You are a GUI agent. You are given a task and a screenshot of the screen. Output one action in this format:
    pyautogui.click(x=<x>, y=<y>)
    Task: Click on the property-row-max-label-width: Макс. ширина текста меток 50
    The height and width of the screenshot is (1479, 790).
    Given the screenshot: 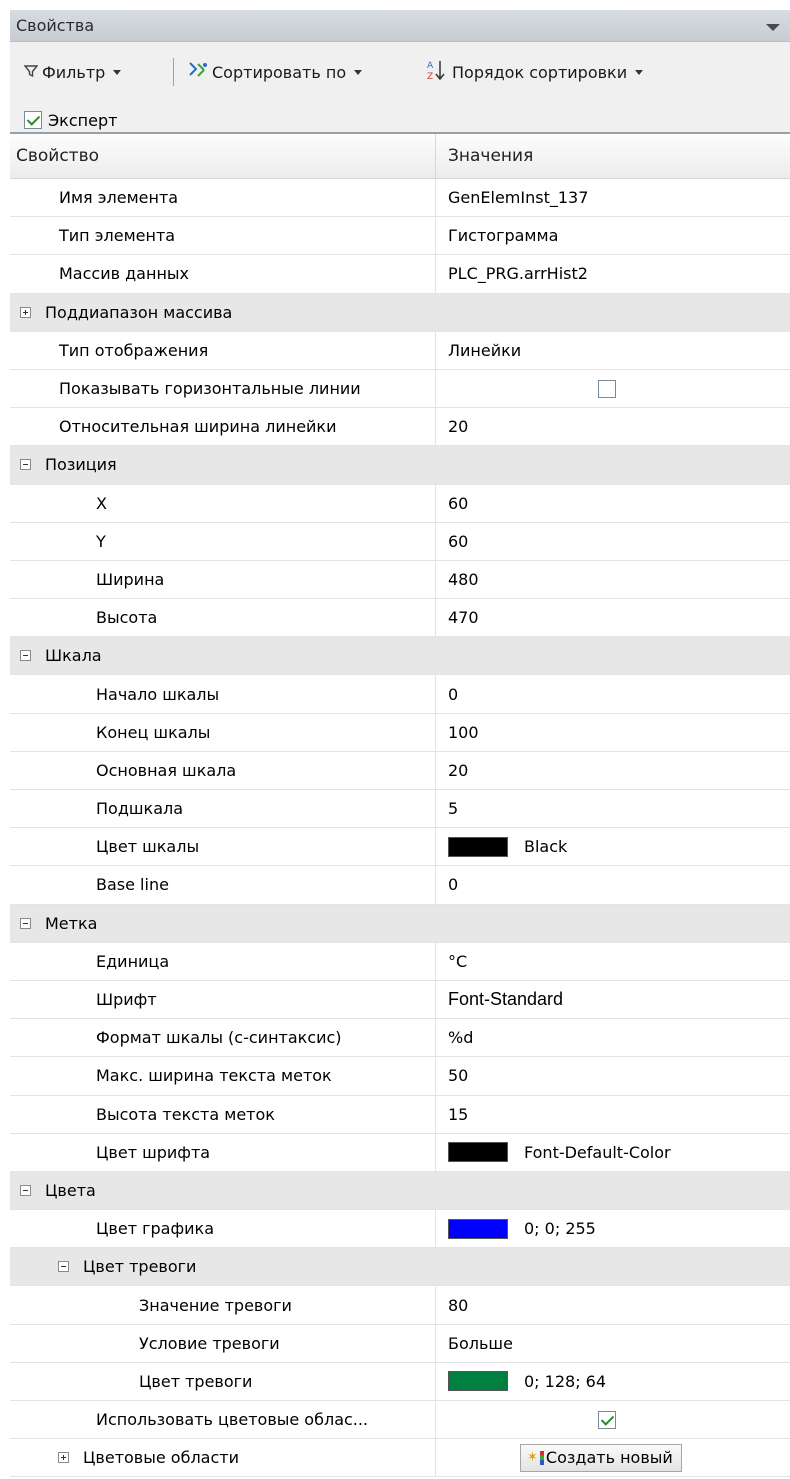 What is the action you would take?
    pyautogui.click(x=400, y=1076)
    